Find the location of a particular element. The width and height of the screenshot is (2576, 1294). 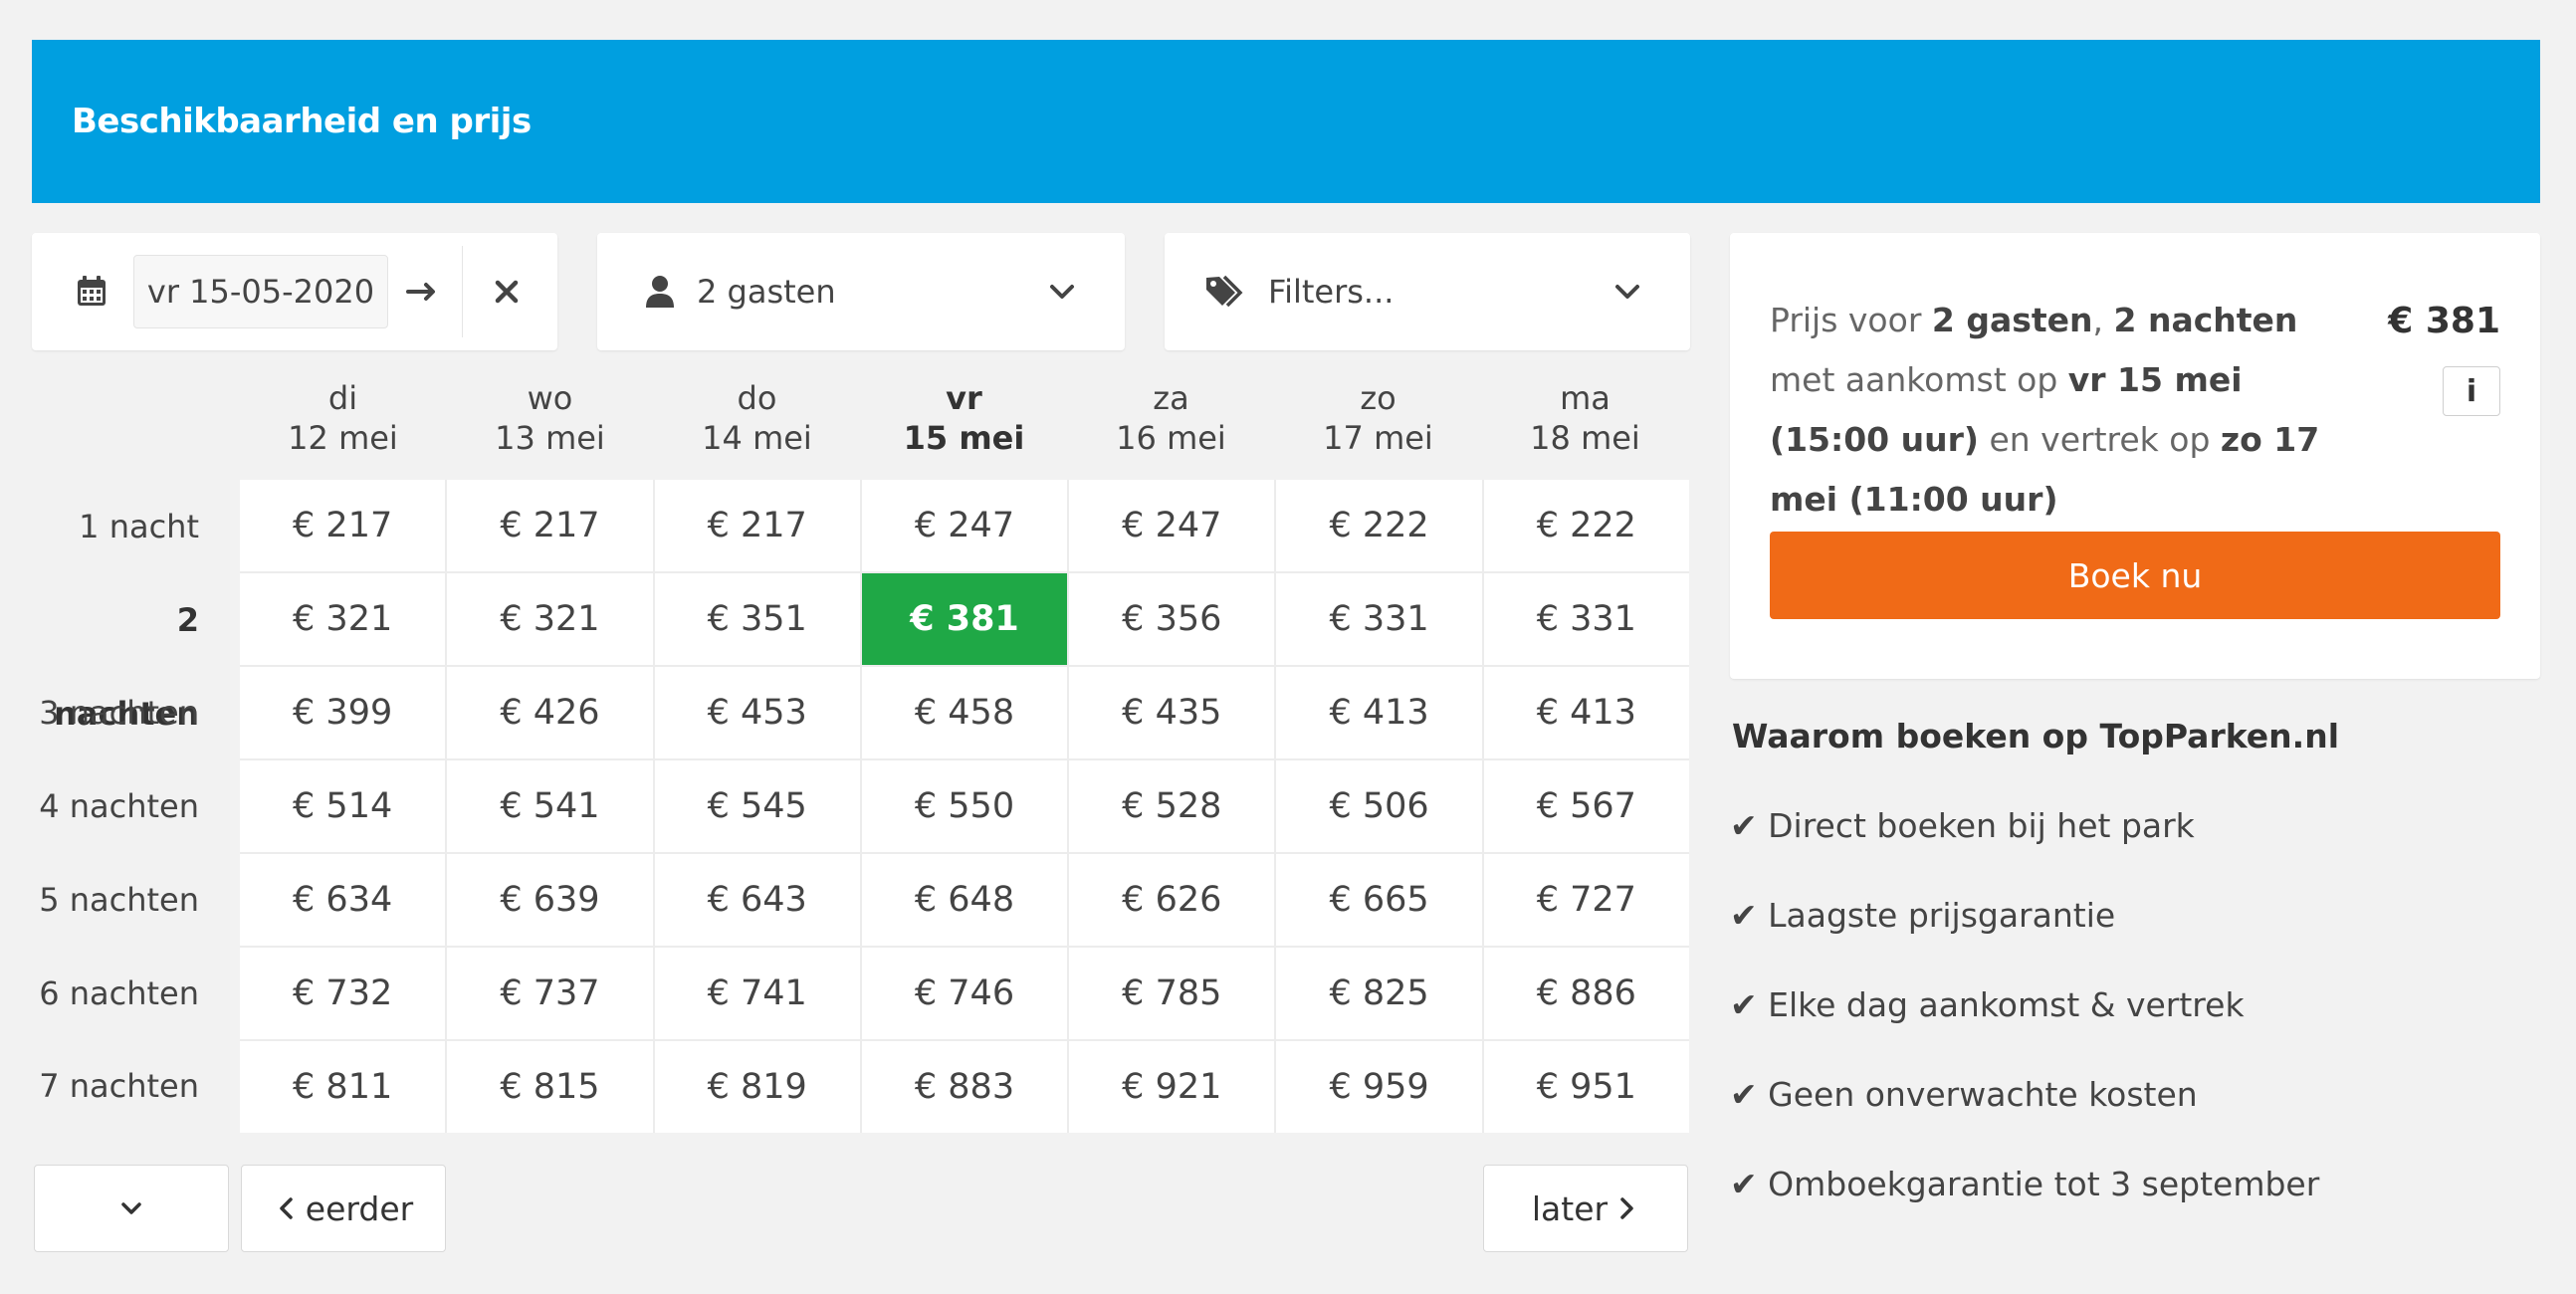

price-cell: € 567 is located at coordinates (1586, 806).